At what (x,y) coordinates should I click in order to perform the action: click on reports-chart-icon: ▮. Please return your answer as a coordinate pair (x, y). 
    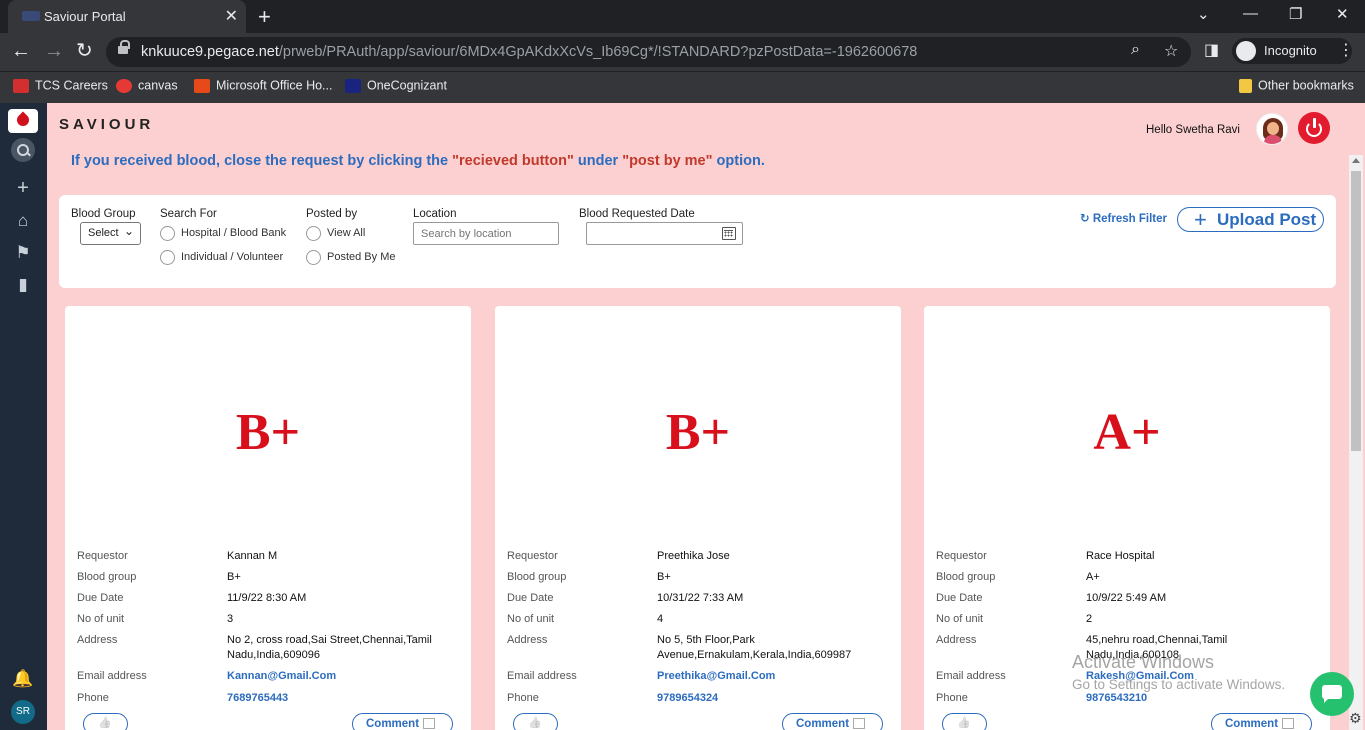
    Looking at the image, I should click on (23, 285).